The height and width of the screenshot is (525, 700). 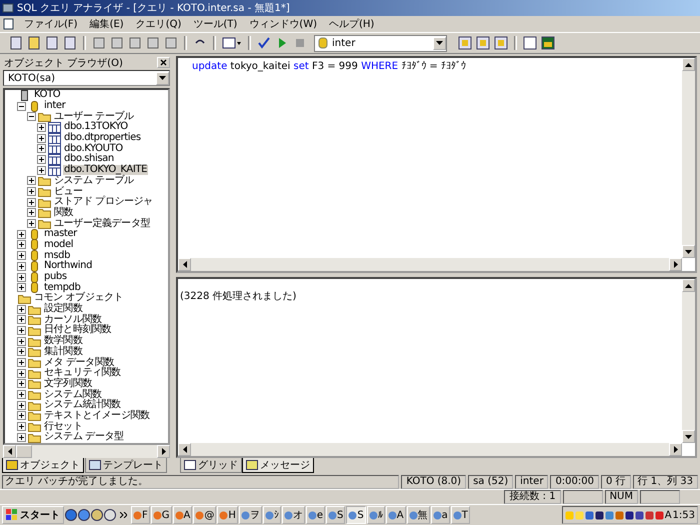 I want to click on document-icon, so click(x=9, y=24).